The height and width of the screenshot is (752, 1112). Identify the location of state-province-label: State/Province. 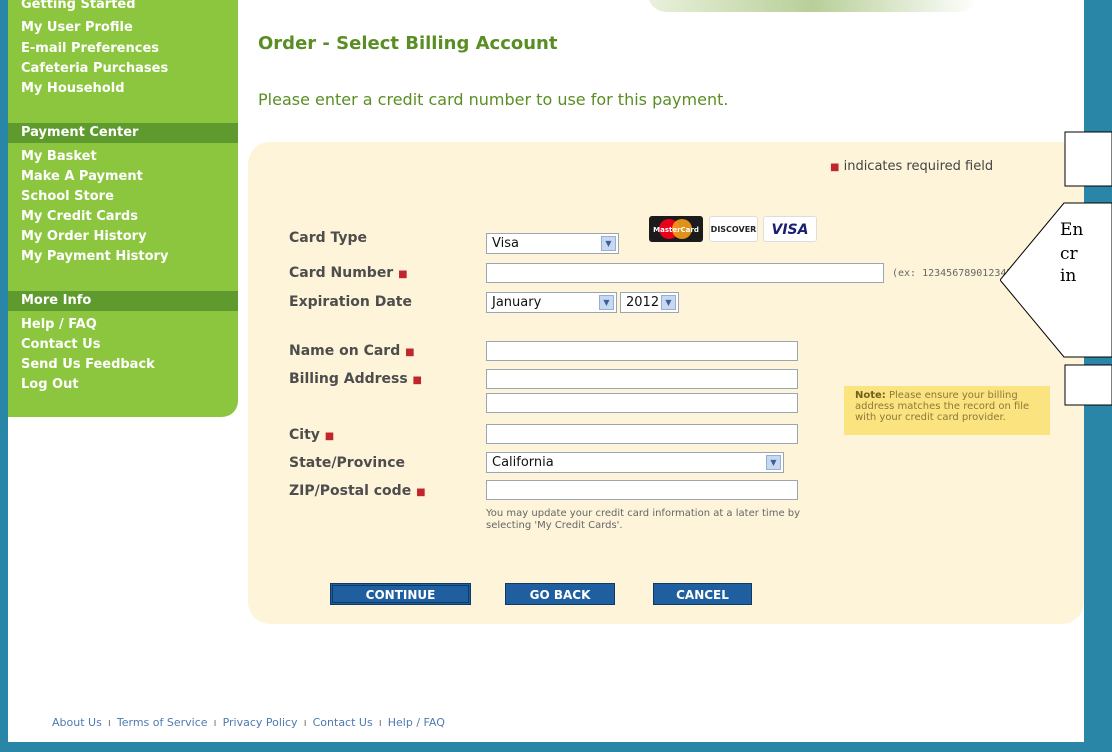
(347, 463).